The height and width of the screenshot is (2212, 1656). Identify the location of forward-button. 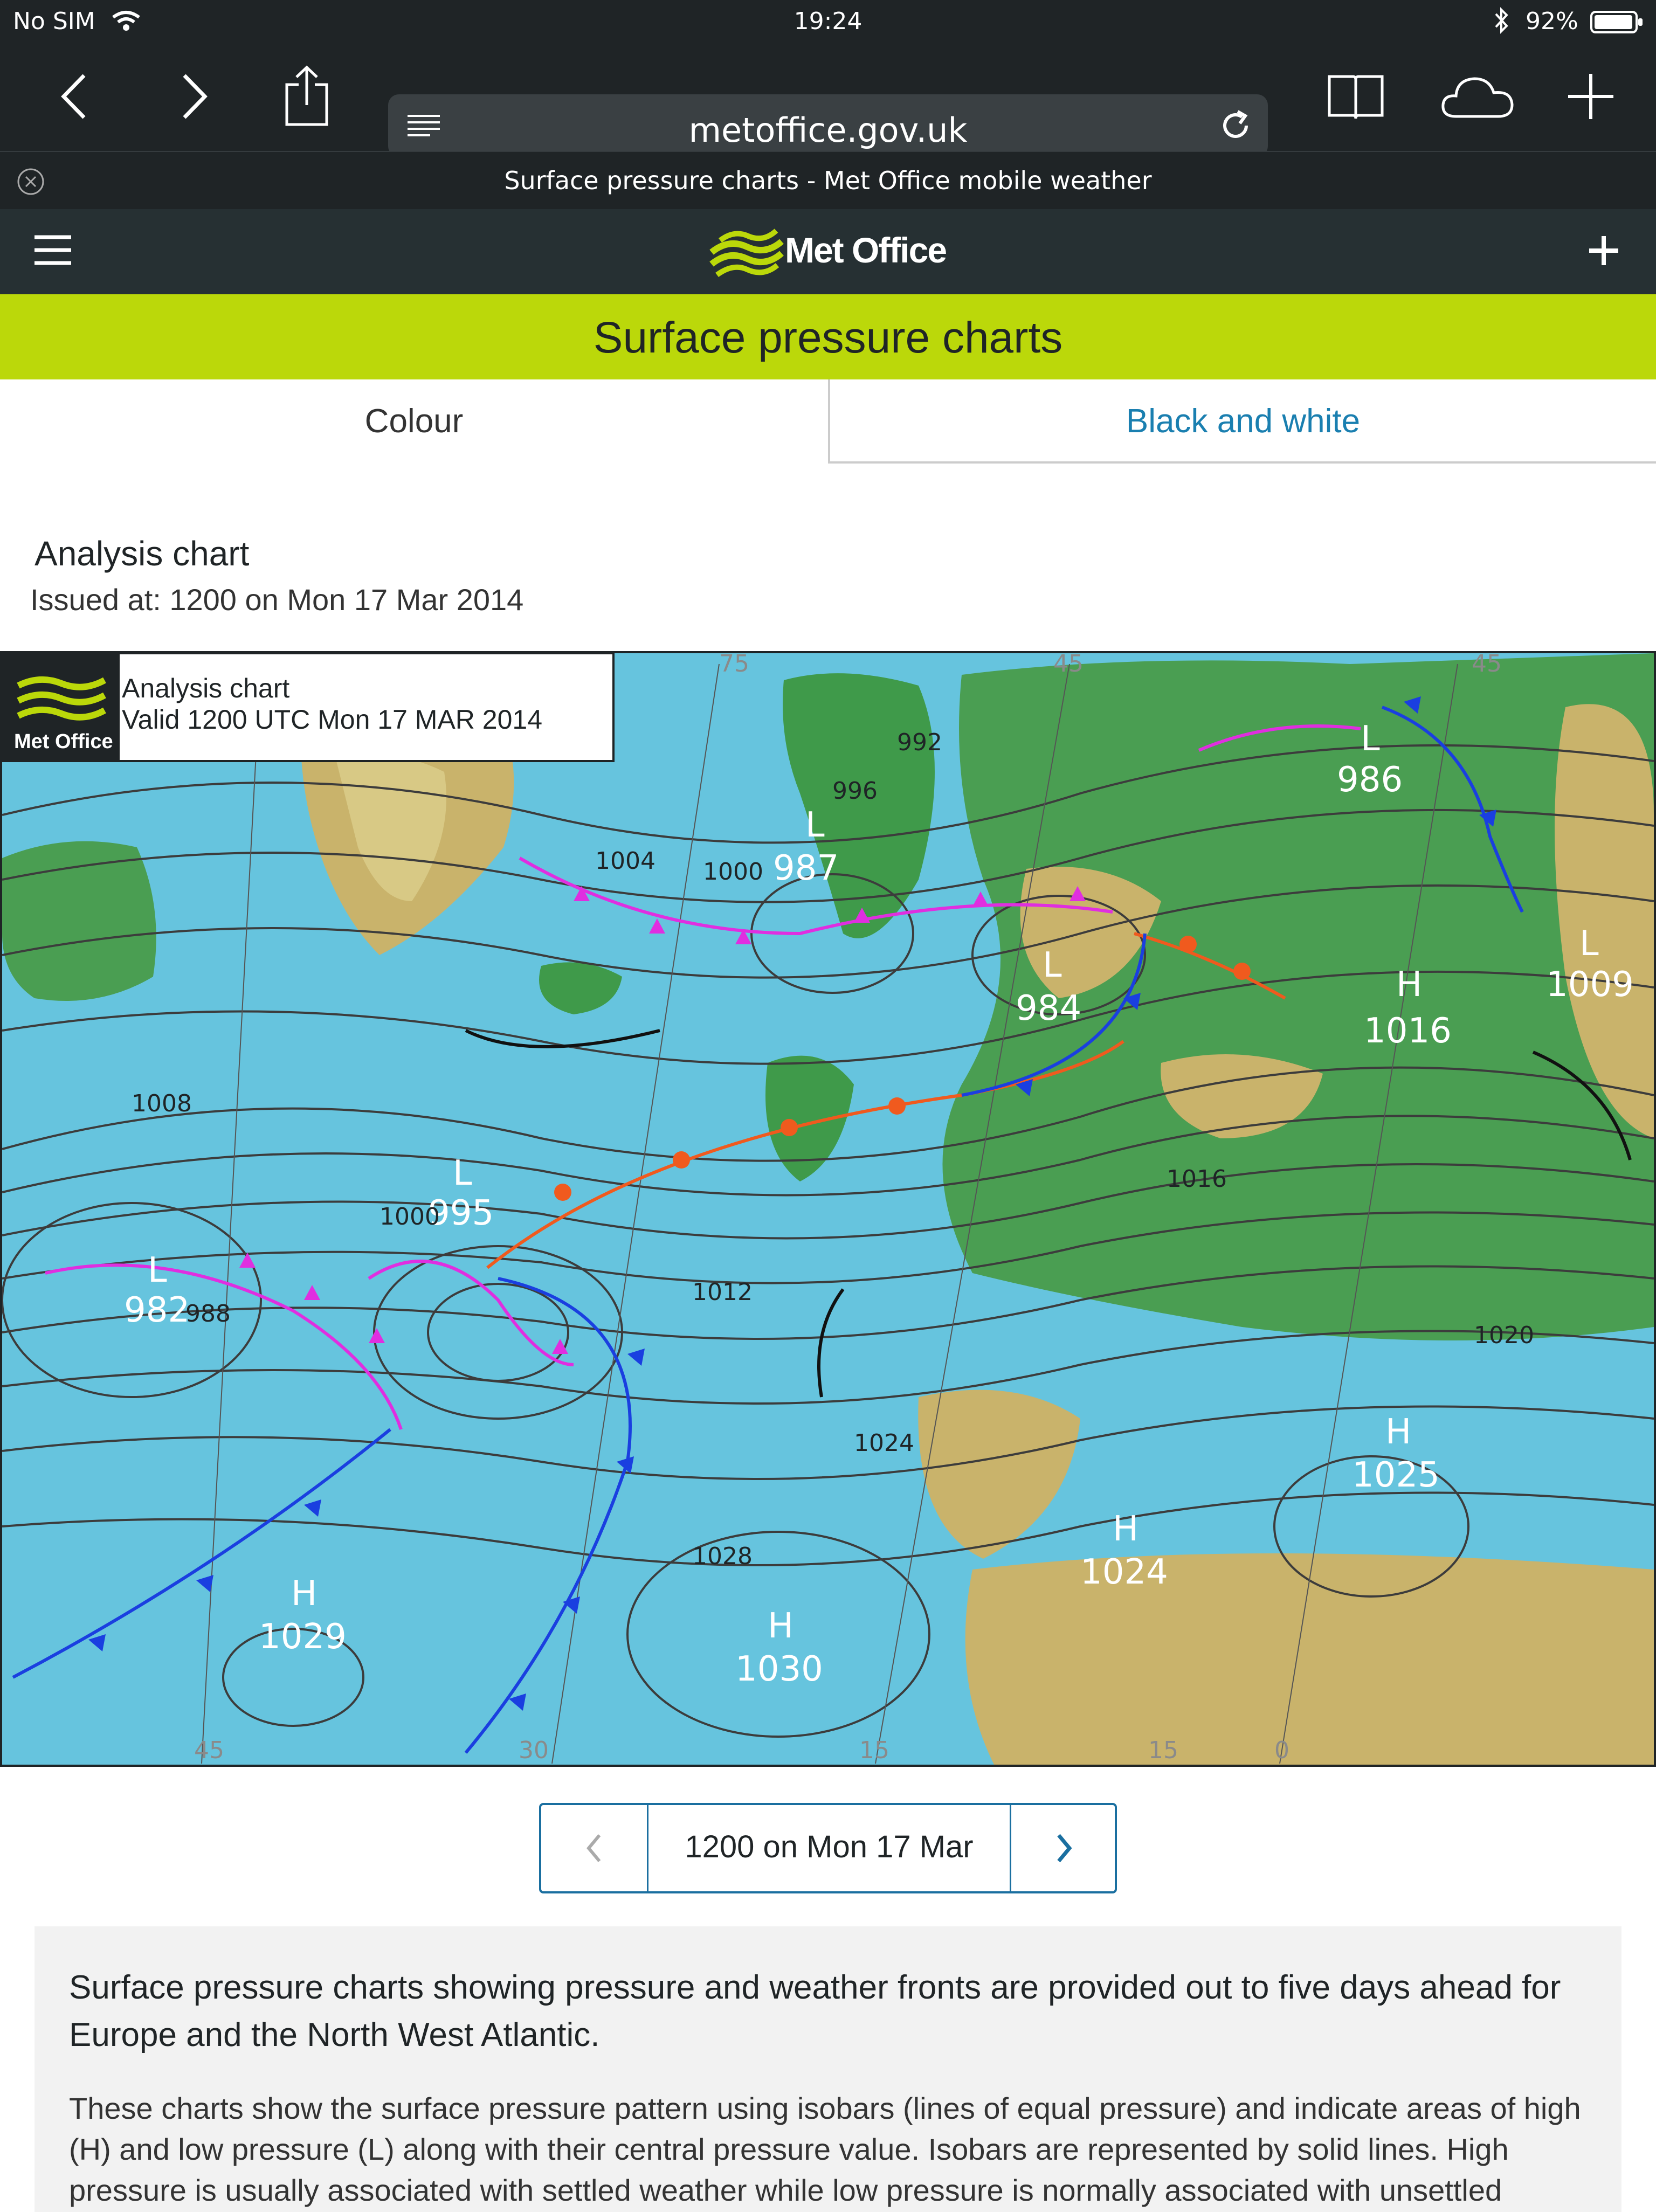
(193, 96).